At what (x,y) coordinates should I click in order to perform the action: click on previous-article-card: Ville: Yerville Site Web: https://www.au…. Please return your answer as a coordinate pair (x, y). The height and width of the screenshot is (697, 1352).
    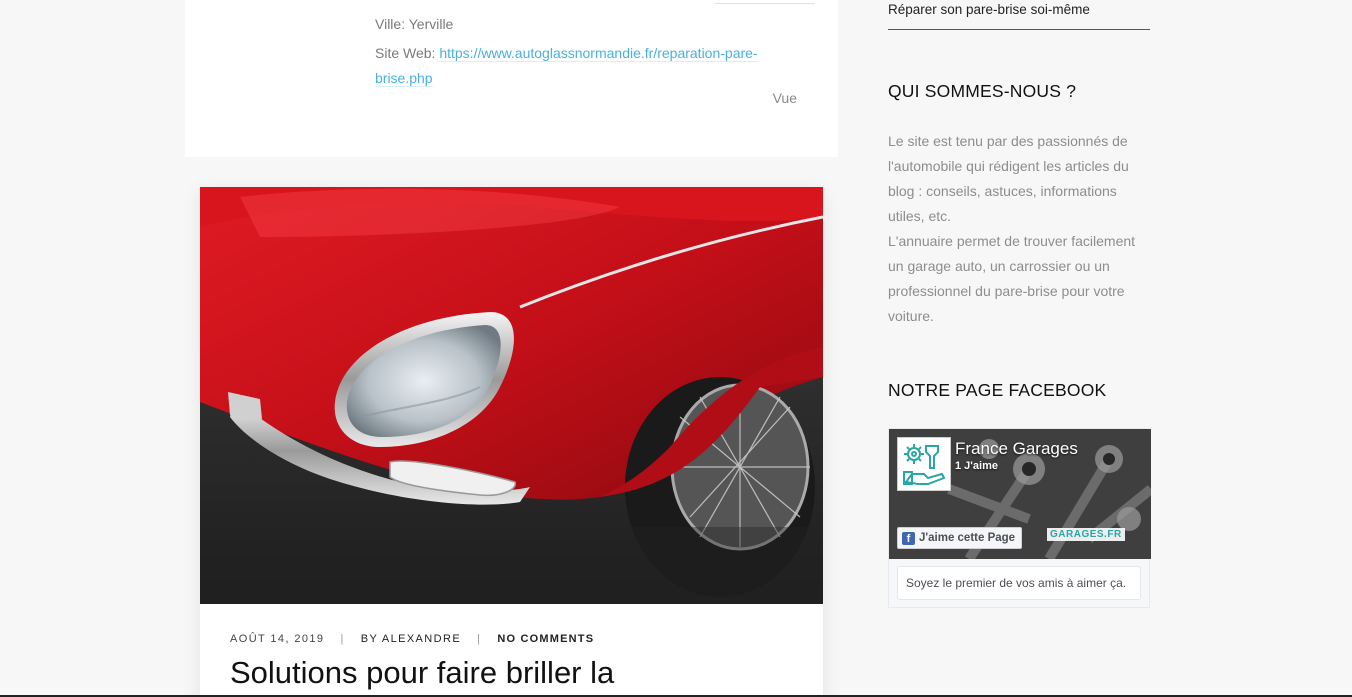
    Looking at the image, I should click on (511, 78).